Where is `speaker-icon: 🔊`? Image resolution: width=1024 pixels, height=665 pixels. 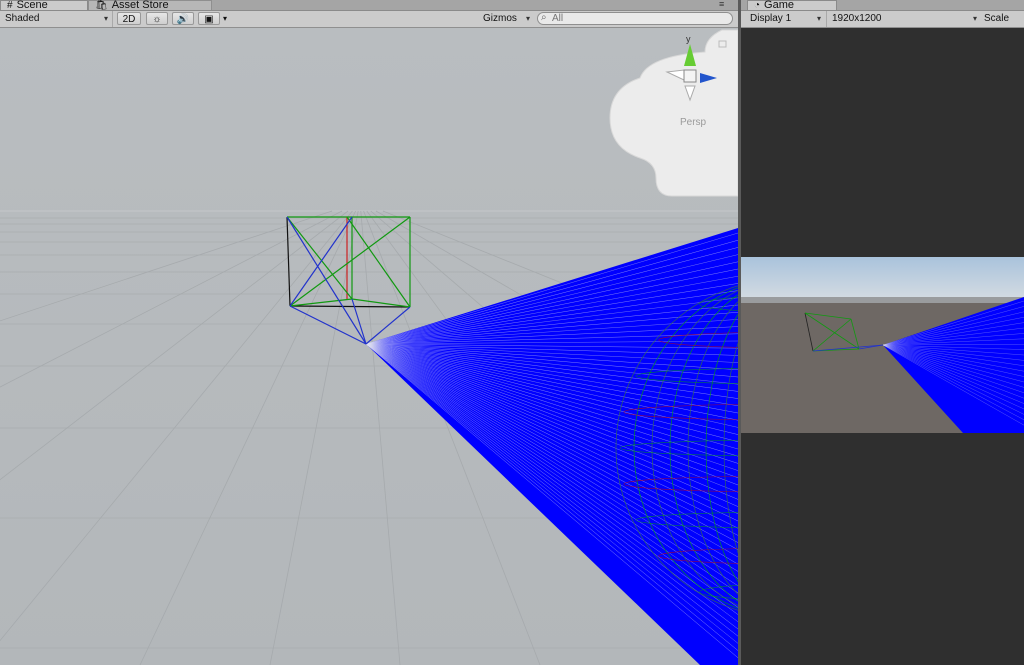
speaker-icon: 🔊 is located at coordinates (183, 19).